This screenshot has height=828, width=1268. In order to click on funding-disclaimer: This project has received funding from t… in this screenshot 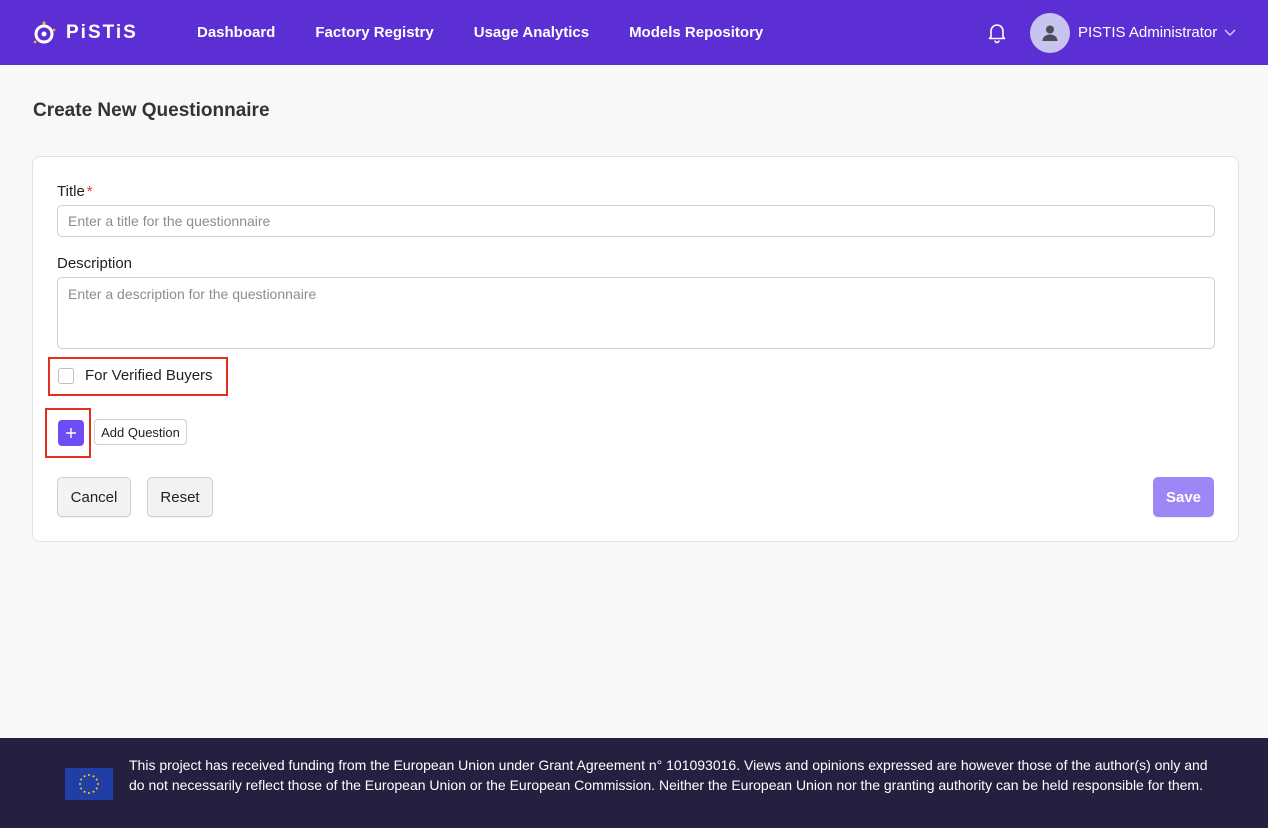, I will do `click(668, 775)`.